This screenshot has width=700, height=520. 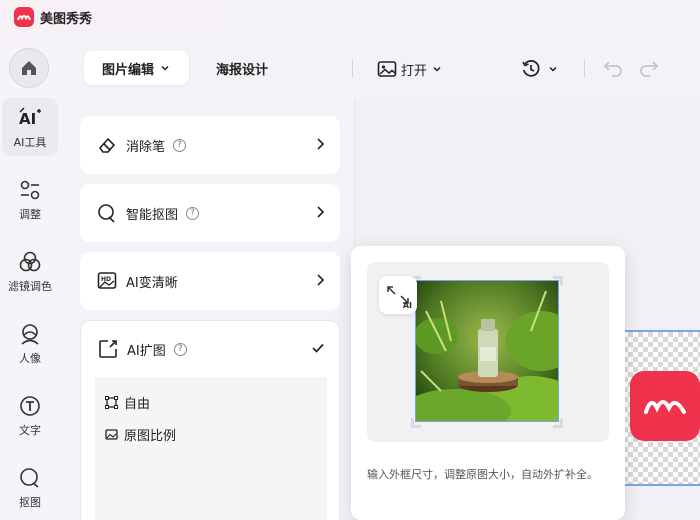 What do you see at coordinates (150, 436) in the screenshot?
I see `option-label: 原图比例` at bounding box center [150, 436].